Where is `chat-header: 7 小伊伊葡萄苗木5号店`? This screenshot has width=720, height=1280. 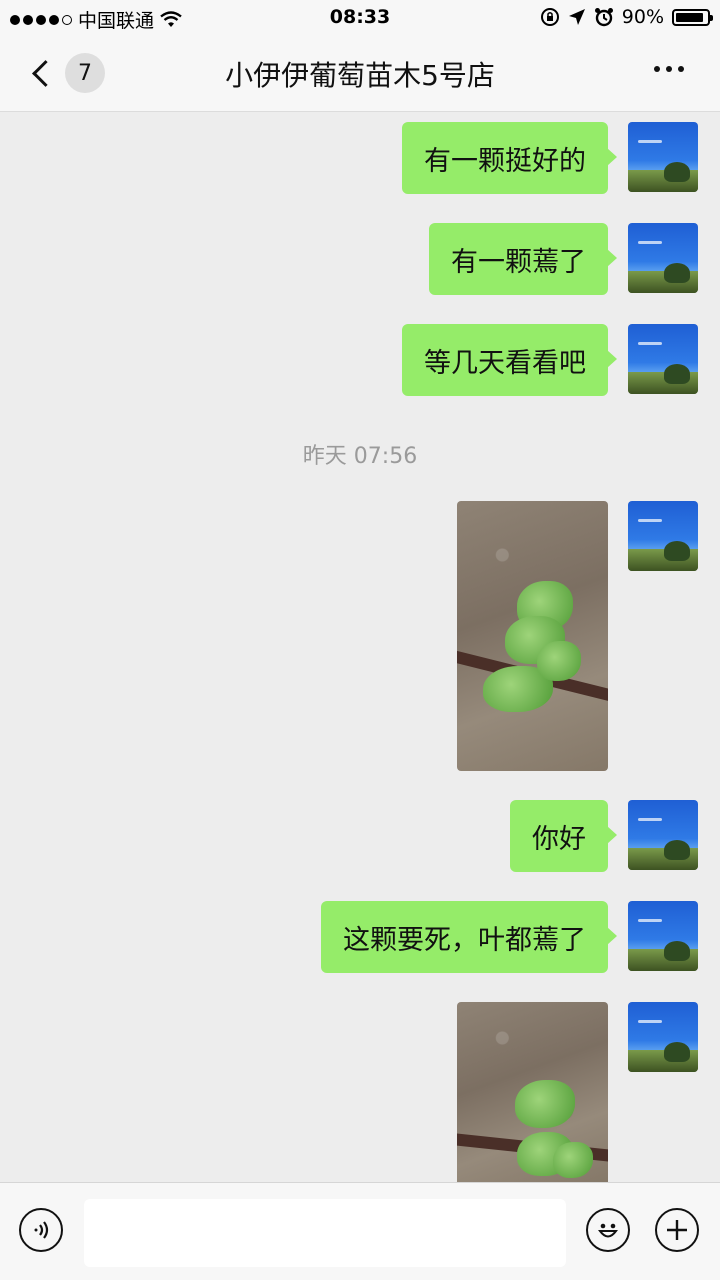
chat-header: 7 小伊伊葡萄苗木5号店 is located at coordinates (360, 74).